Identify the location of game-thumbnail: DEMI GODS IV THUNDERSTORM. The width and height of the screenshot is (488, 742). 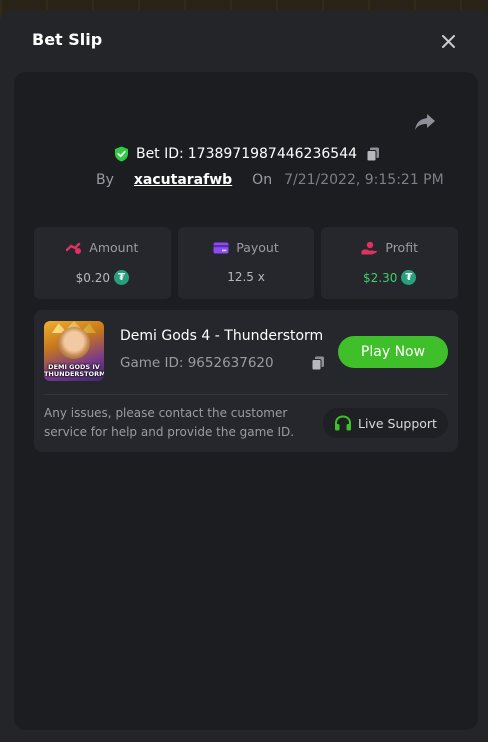
(74, 351).